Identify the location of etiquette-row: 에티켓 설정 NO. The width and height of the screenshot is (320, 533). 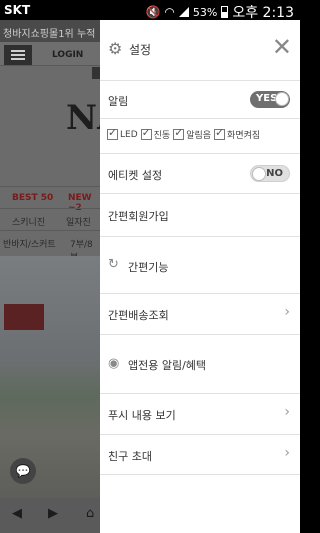
(200, 173).